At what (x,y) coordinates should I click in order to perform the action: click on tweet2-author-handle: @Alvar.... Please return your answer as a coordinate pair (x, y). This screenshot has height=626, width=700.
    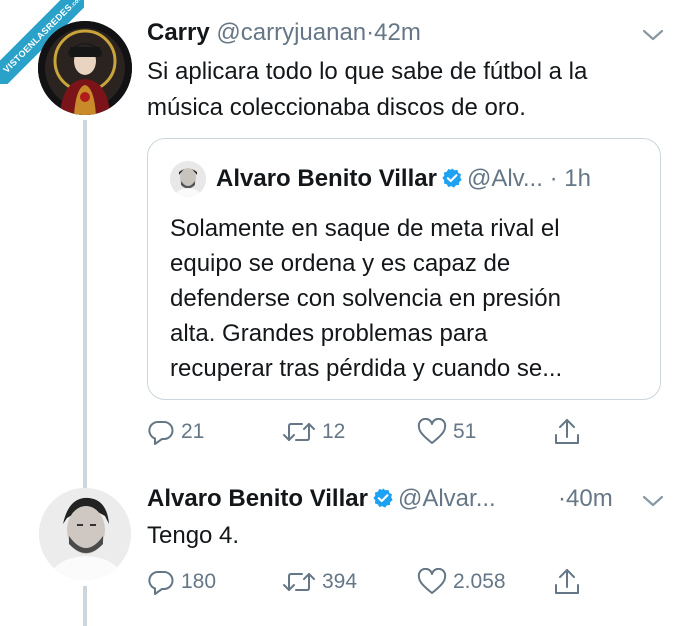
    Looking at the image, I should click on (447, 498).